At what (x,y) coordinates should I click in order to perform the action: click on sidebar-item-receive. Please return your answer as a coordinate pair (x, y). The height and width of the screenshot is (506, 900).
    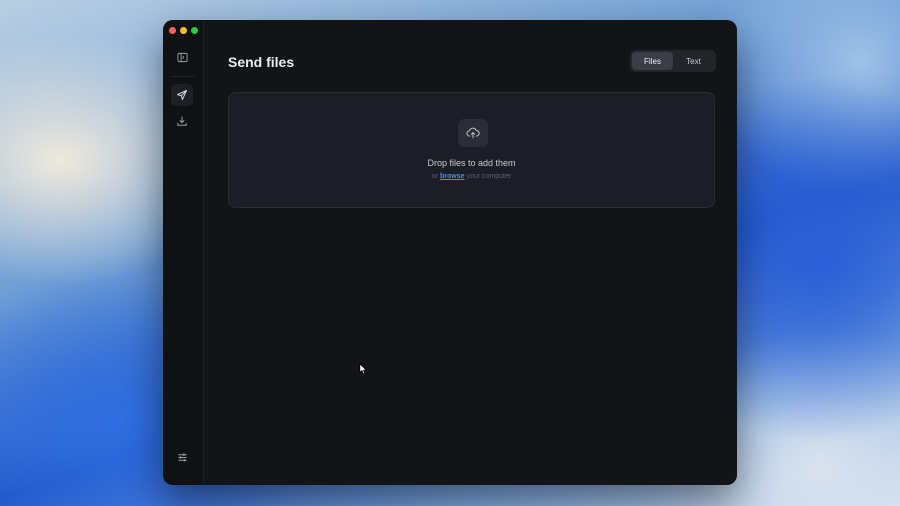
    Looking at the image, I should click on (182, 121).